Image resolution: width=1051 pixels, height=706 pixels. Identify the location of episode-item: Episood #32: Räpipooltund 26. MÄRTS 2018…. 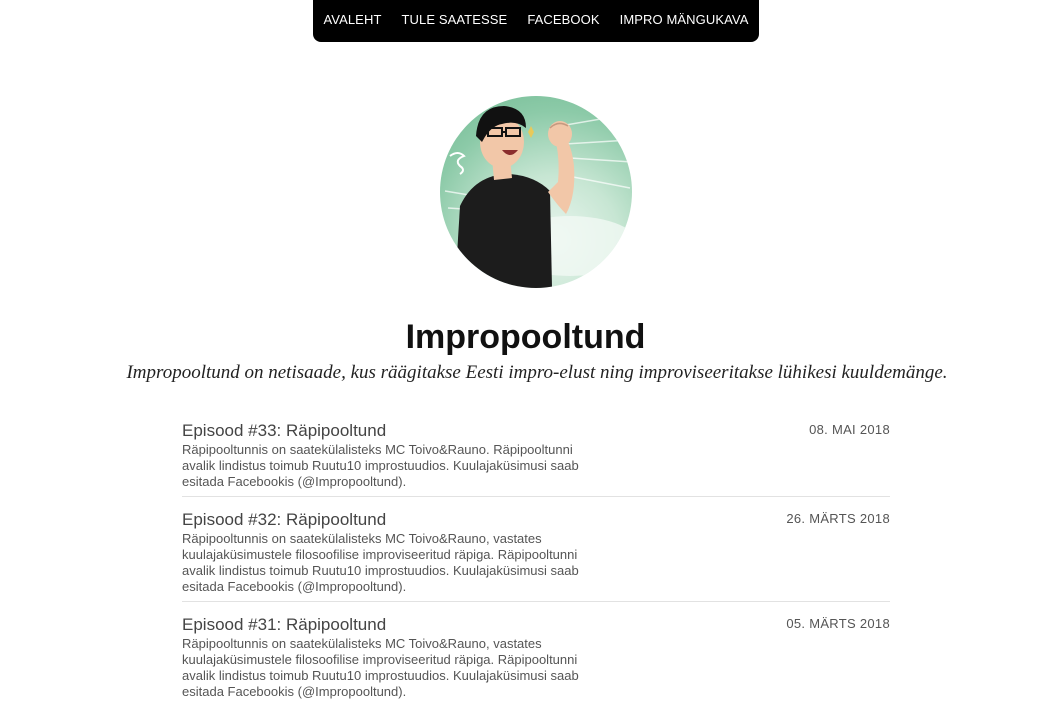
(536, 549).